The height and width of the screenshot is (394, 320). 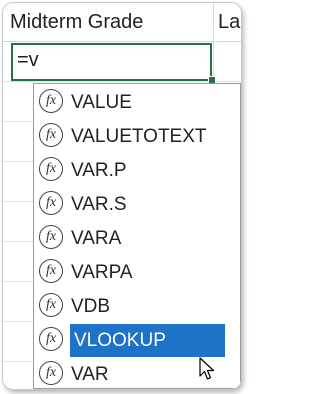 What do you see at coordinates (207, 368) in the screenshot?
I see `mouse-pointer-icon` at bounding box center [207, 368].